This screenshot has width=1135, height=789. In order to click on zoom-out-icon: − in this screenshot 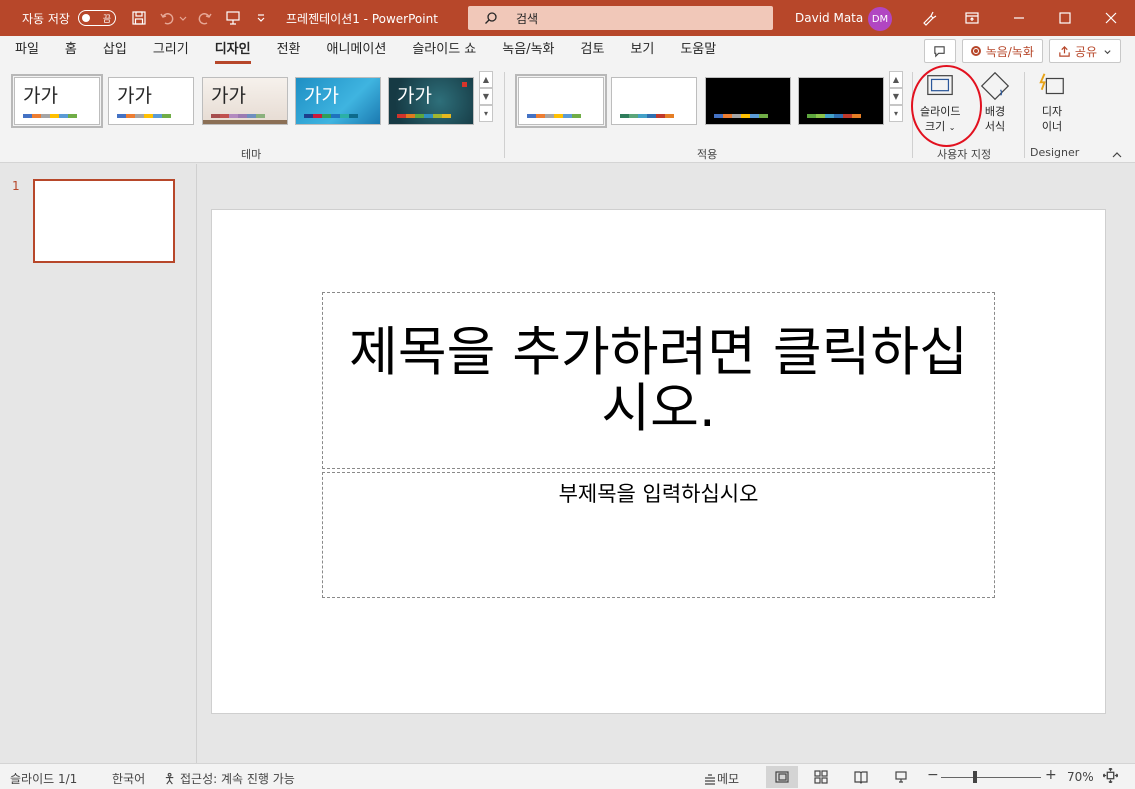, I will do `click(933, 775)`.